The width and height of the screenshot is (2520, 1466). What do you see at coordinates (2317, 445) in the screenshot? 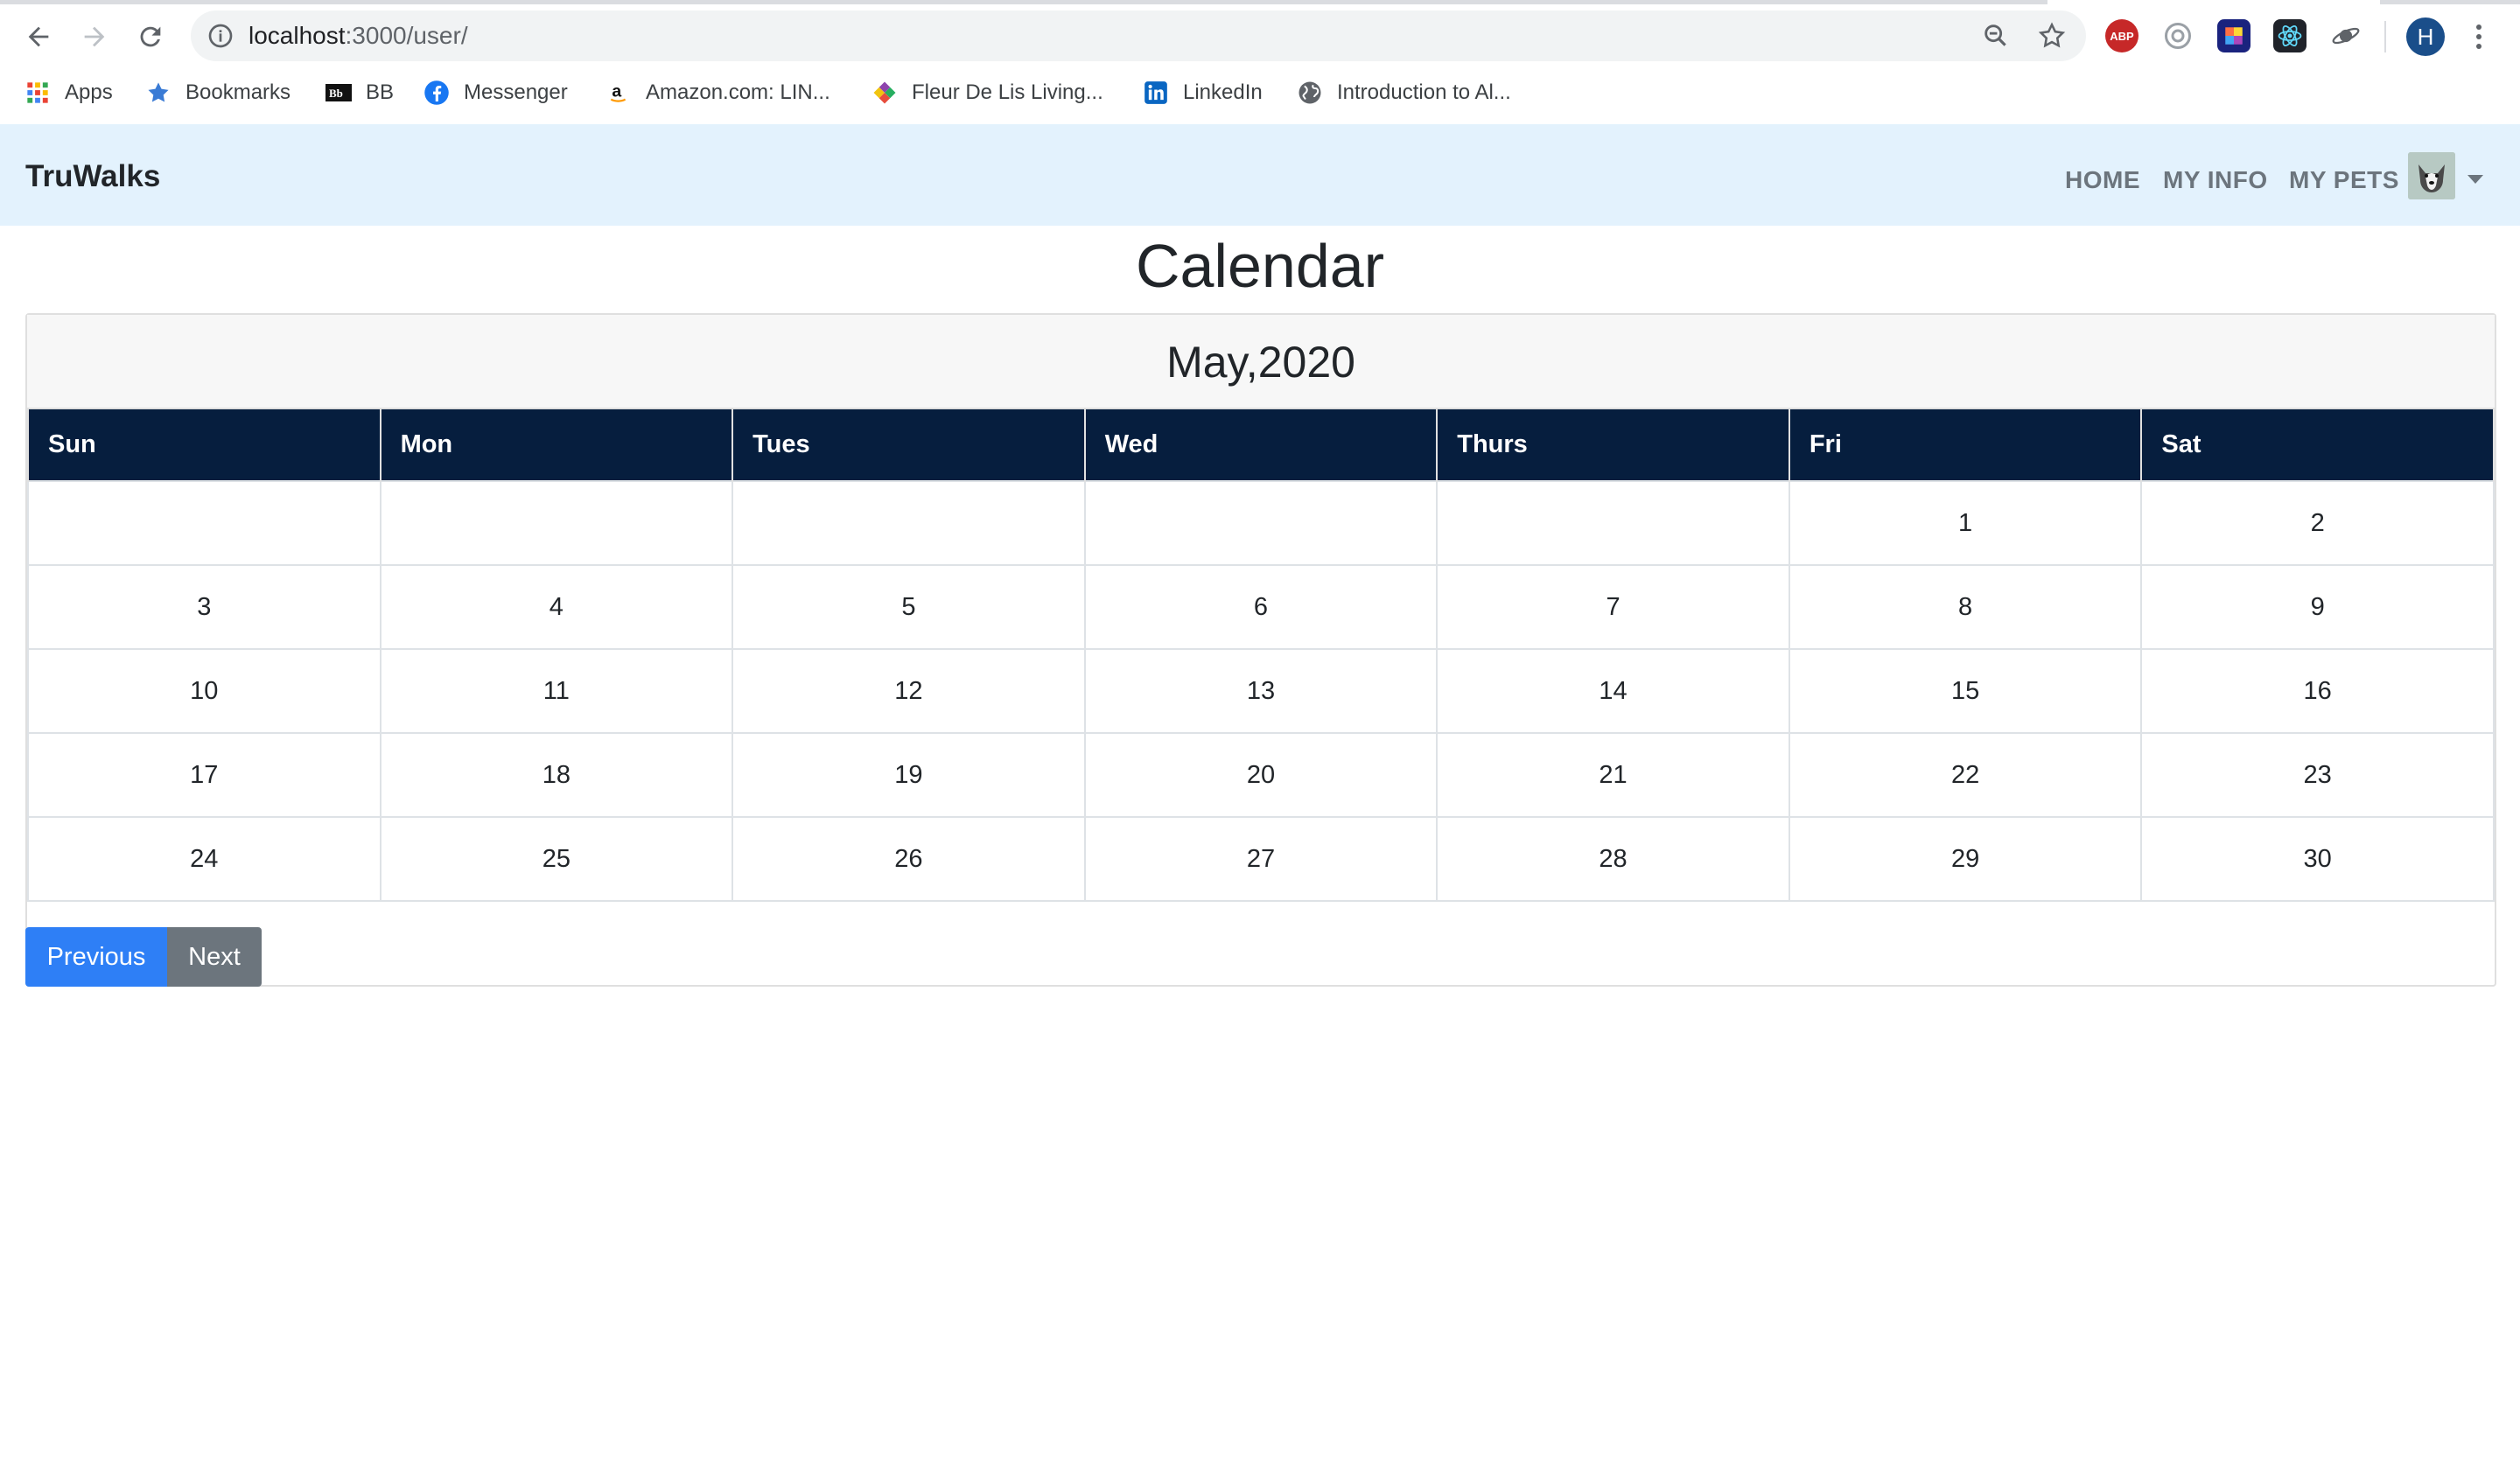
I see `weekday-sat: Sat` at bounding box center [2317, 445].